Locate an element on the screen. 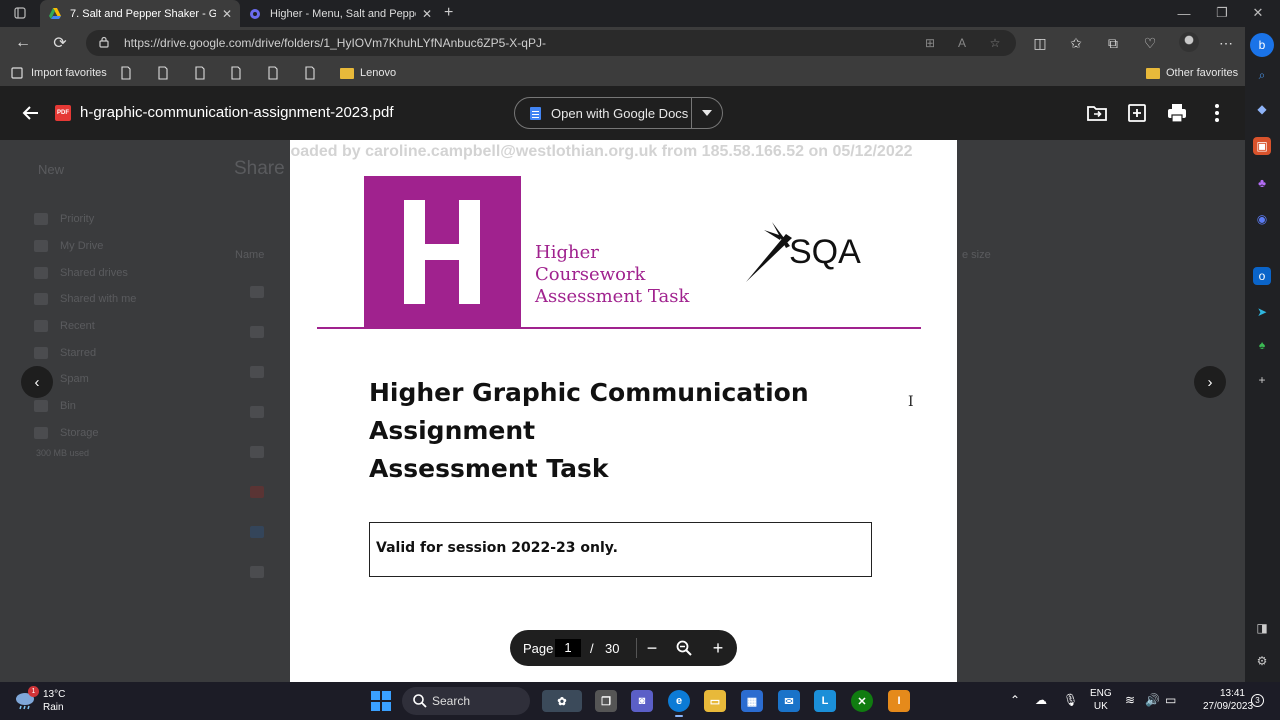 Image resolution: width=1280 pixels, height=720 pixels. notification-count-badge: 3 is located at coordinates (1257, 700).